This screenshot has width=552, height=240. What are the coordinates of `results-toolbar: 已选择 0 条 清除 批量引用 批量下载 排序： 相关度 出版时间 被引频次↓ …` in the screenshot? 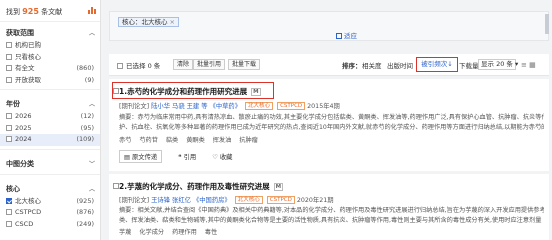 It's located at (329, 65).